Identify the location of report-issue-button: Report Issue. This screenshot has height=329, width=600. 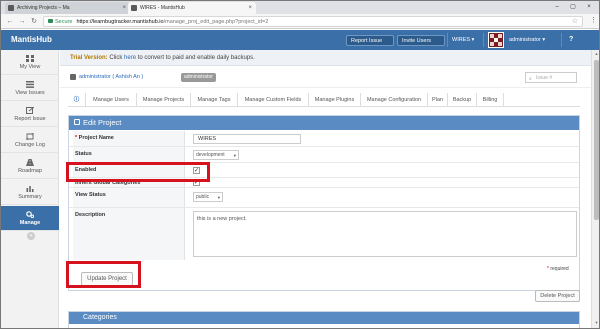
(370, 40).